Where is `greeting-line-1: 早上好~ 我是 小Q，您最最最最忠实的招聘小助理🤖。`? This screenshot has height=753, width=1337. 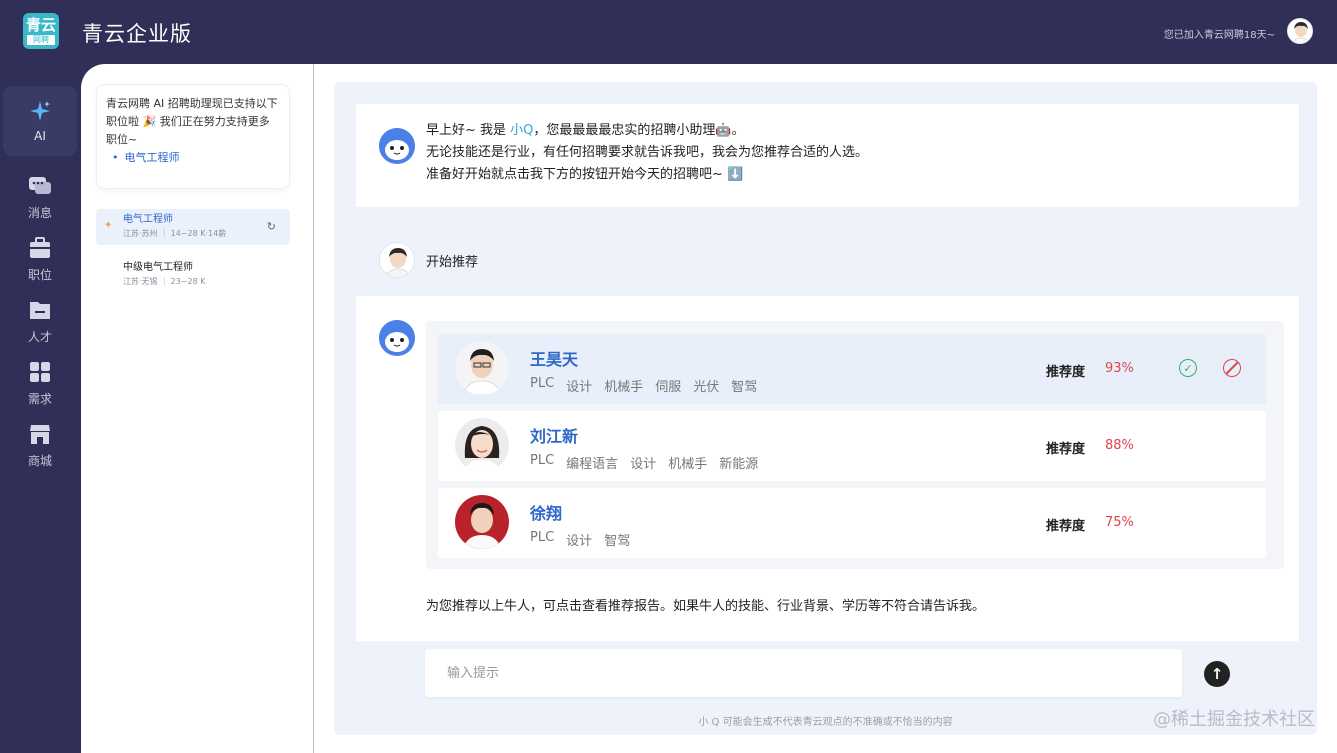
greeting-line-1: 早上好~ 我是 小Q，您最最最最忠实的招聘小助理🤖。 is located at coordinates (862, 131).